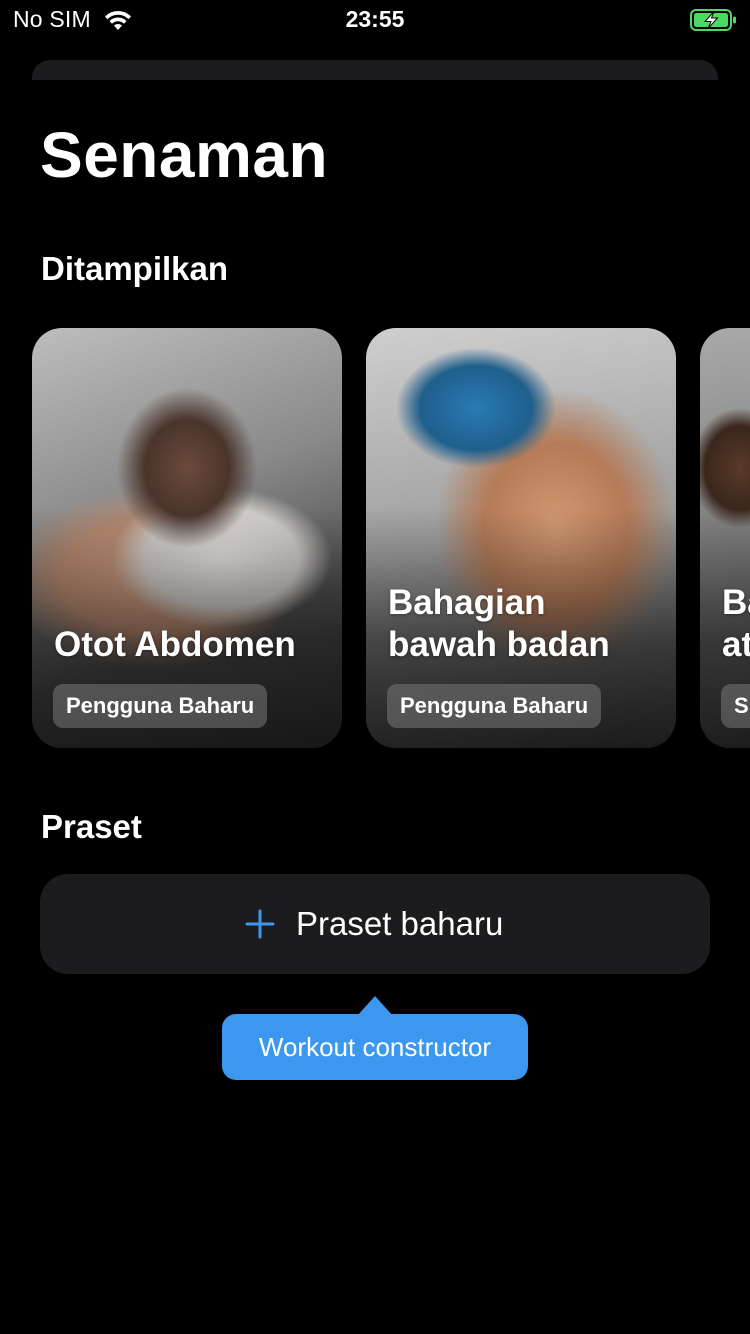 Image resolution: width=750 pixels, height=1334 pixels. What do you see at coordinates (735, 706) in the screenshot?
I see `level-badge: S` at bounding box center [735, 706].